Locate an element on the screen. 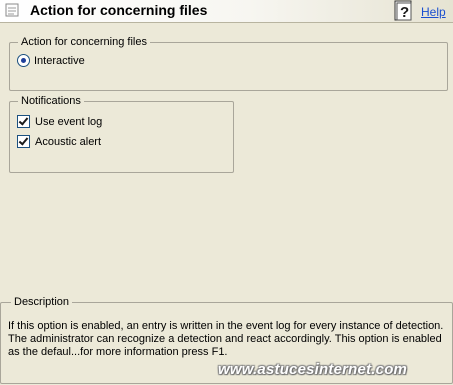  interactive-radio-label: Interactive is located at coordinates (59, 60).